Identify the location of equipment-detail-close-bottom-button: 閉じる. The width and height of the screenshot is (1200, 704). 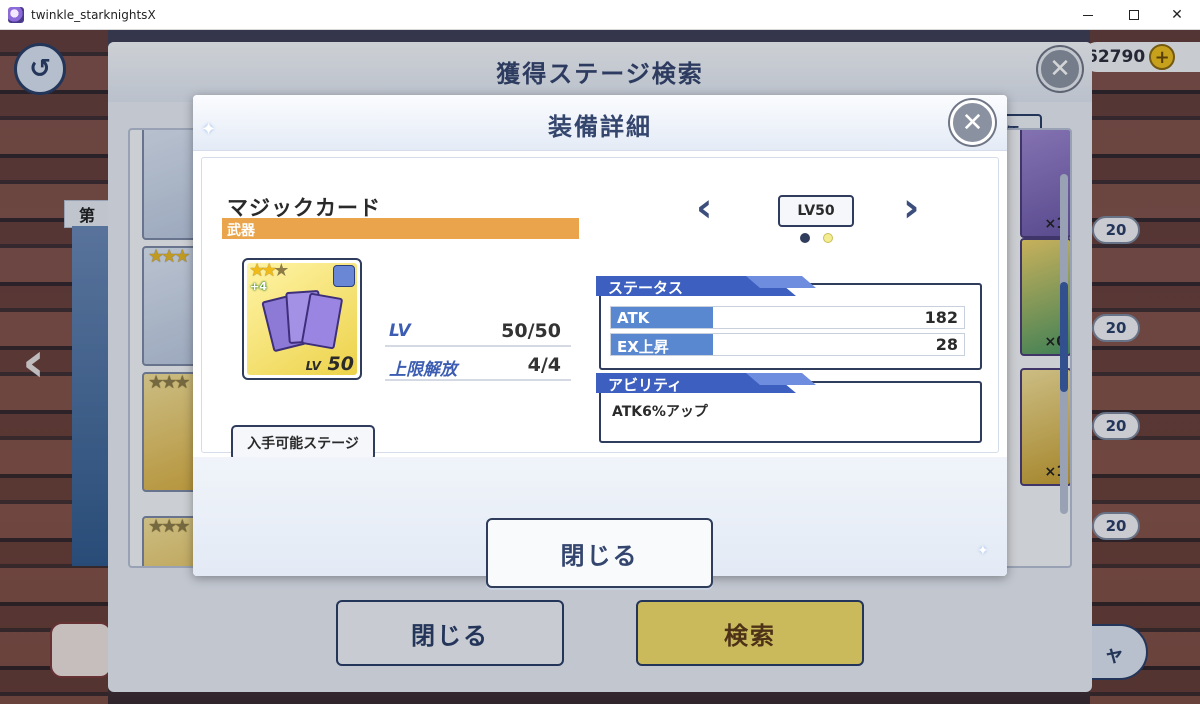
(599, 553).